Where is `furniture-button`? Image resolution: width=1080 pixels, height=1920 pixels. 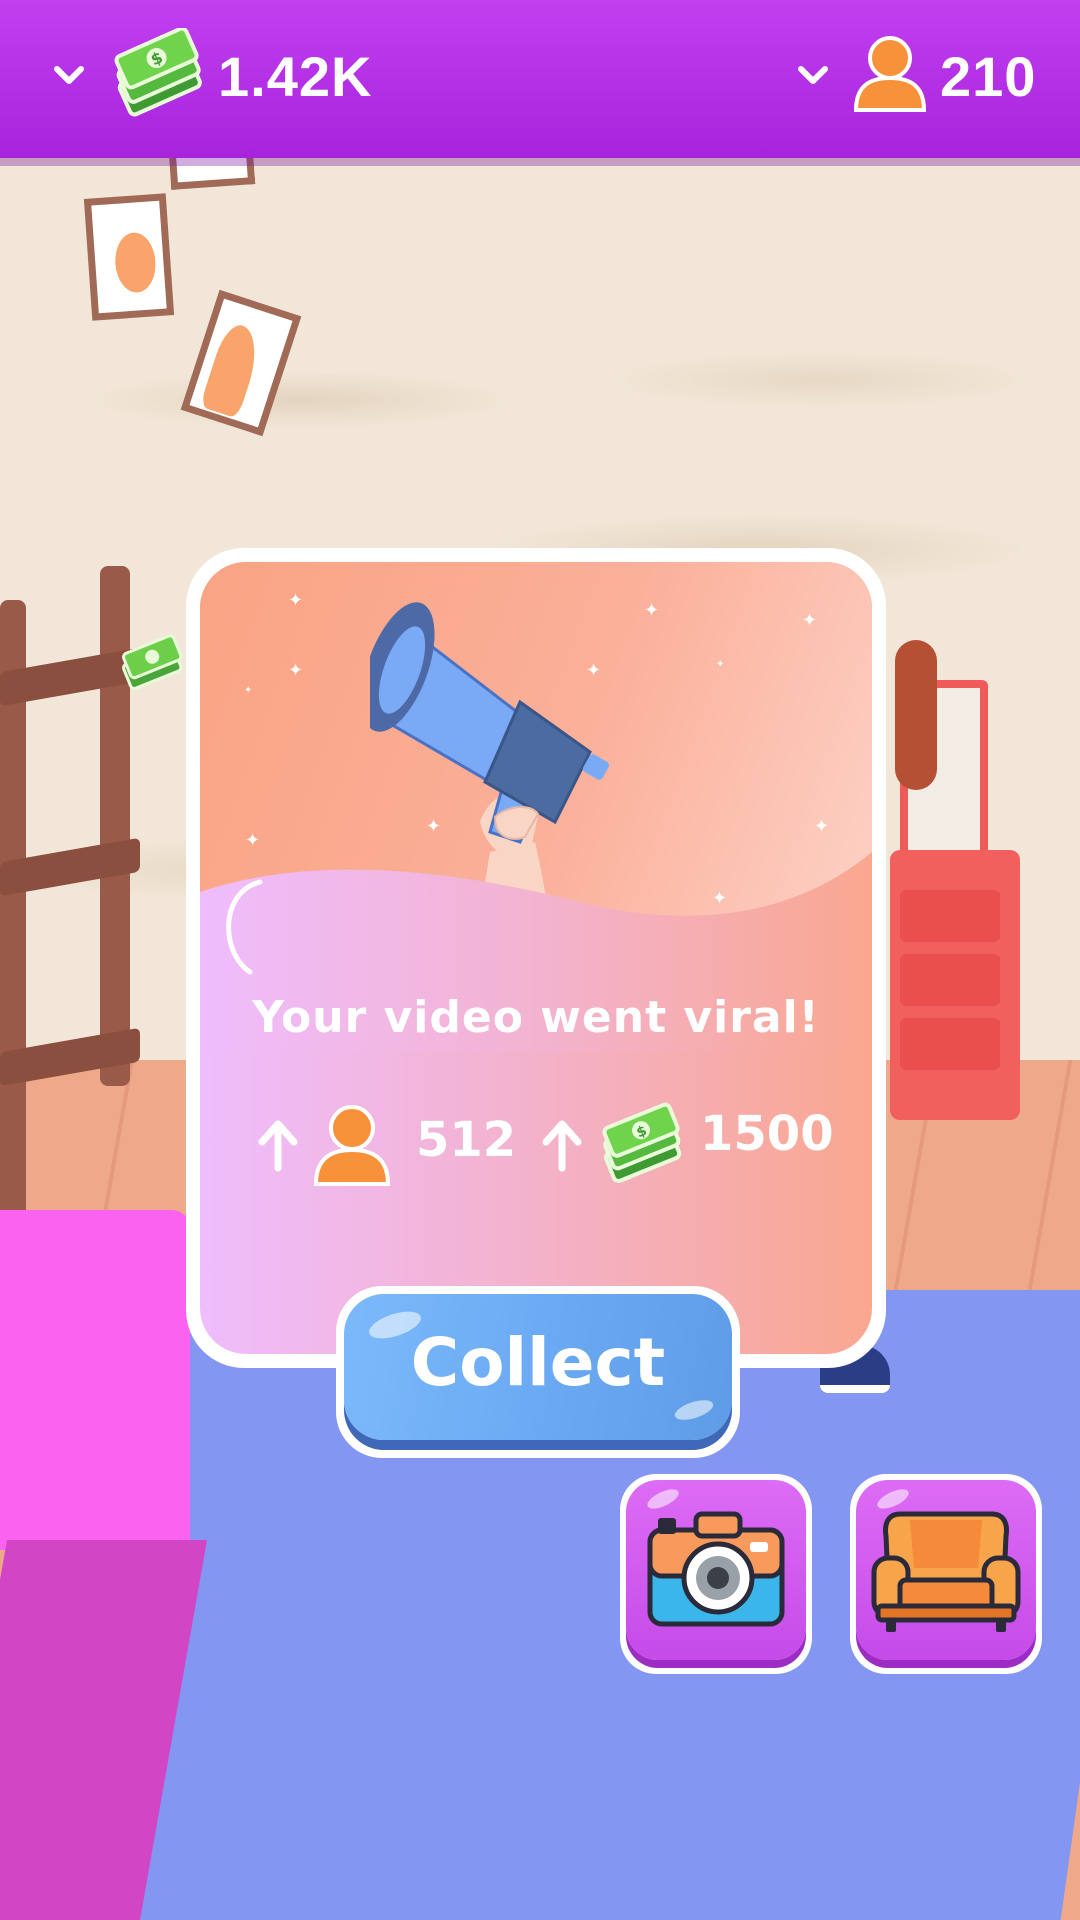 furniture-button is located at coordinates (946, 1574).